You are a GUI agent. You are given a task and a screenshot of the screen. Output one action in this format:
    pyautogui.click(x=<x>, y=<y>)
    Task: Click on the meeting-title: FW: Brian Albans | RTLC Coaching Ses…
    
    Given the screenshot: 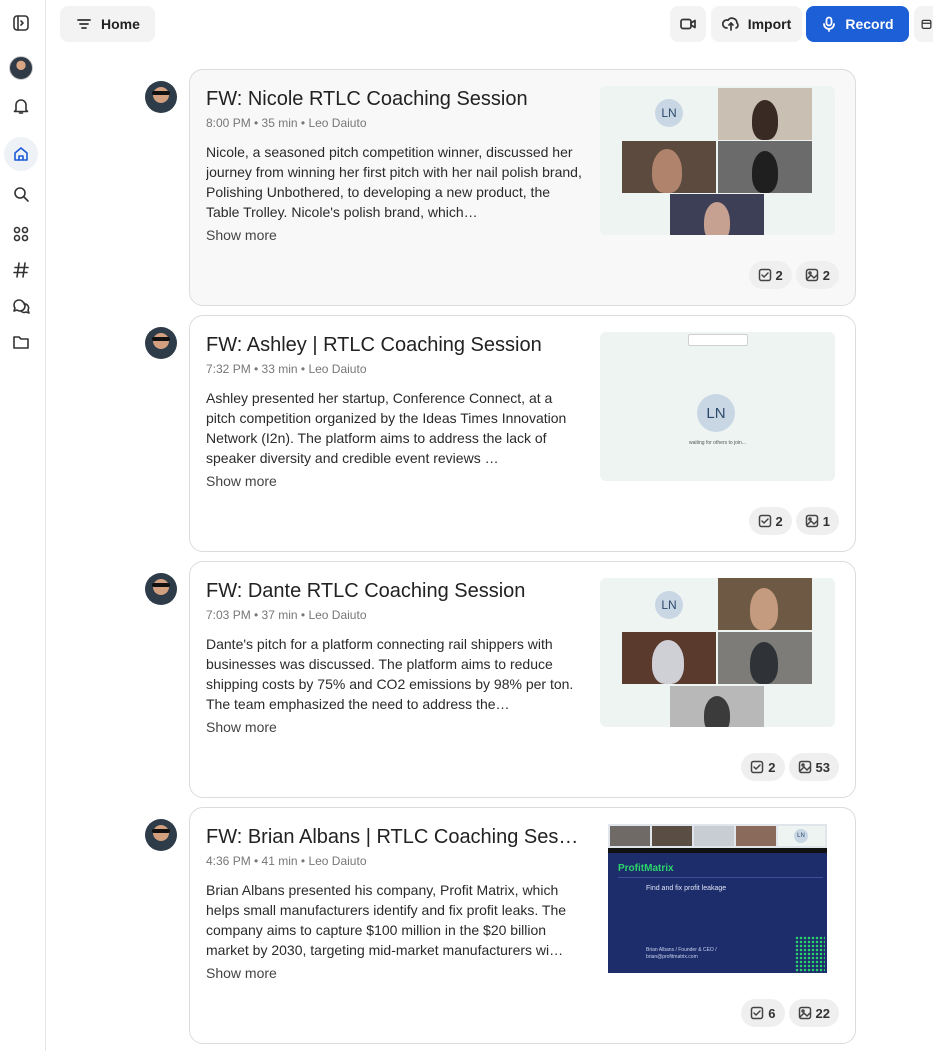 What is the action you would take?
    pyautogui.click(x=396, y=837)
    